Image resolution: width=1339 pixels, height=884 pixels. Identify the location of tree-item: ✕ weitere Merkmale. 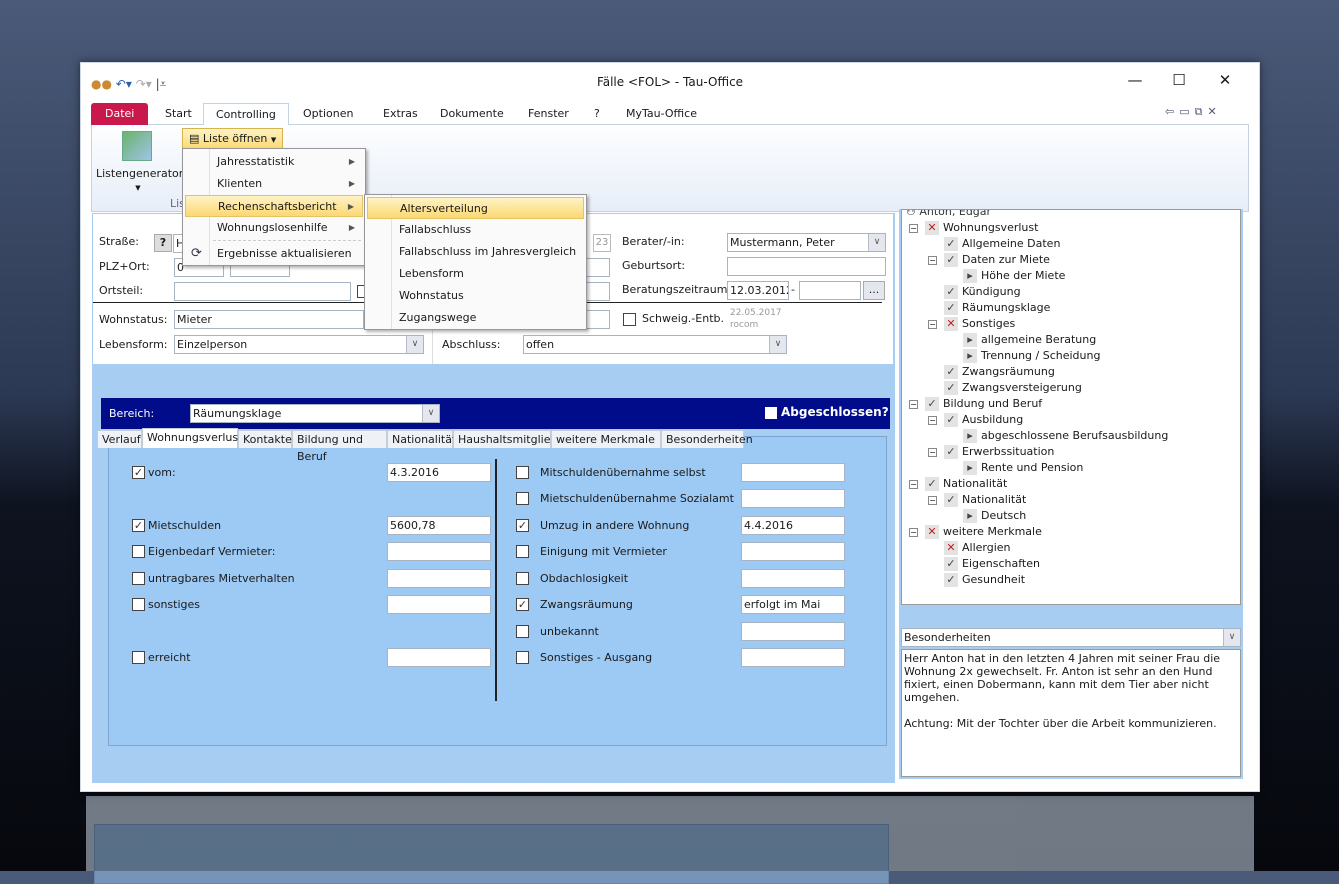
(983, 532).